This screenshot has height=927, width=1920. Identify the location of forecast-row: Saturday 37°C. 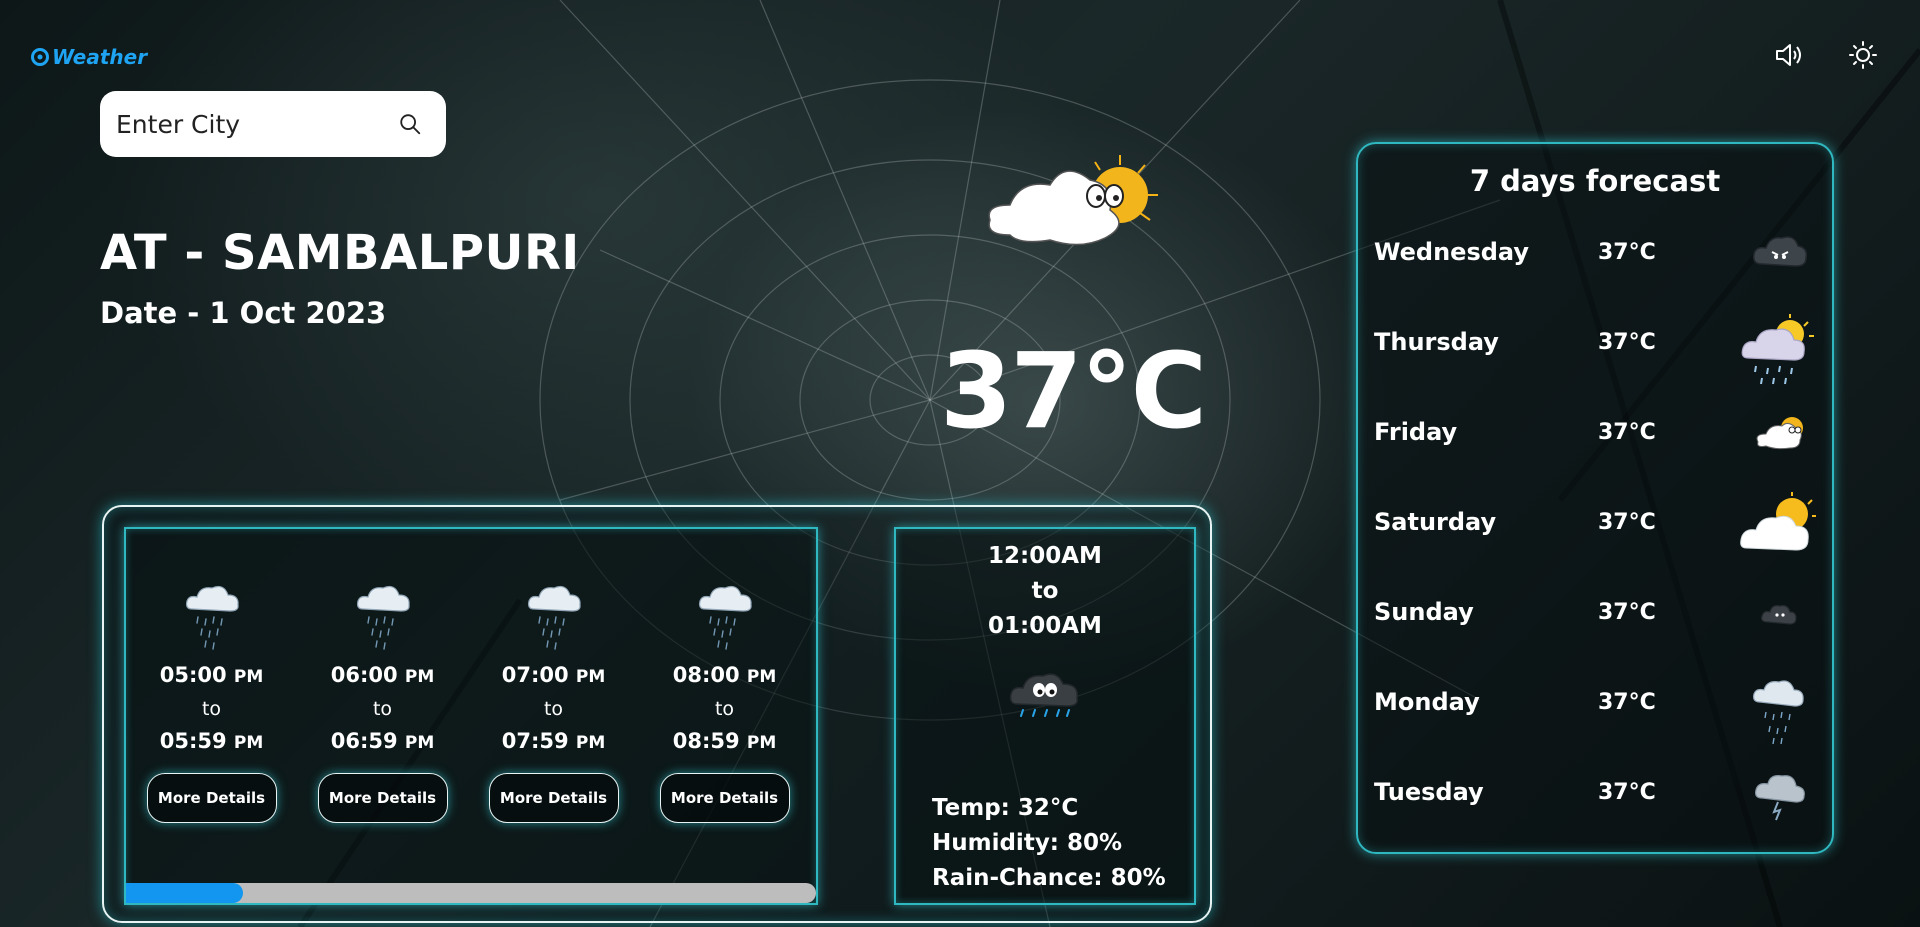
(1596, 522).